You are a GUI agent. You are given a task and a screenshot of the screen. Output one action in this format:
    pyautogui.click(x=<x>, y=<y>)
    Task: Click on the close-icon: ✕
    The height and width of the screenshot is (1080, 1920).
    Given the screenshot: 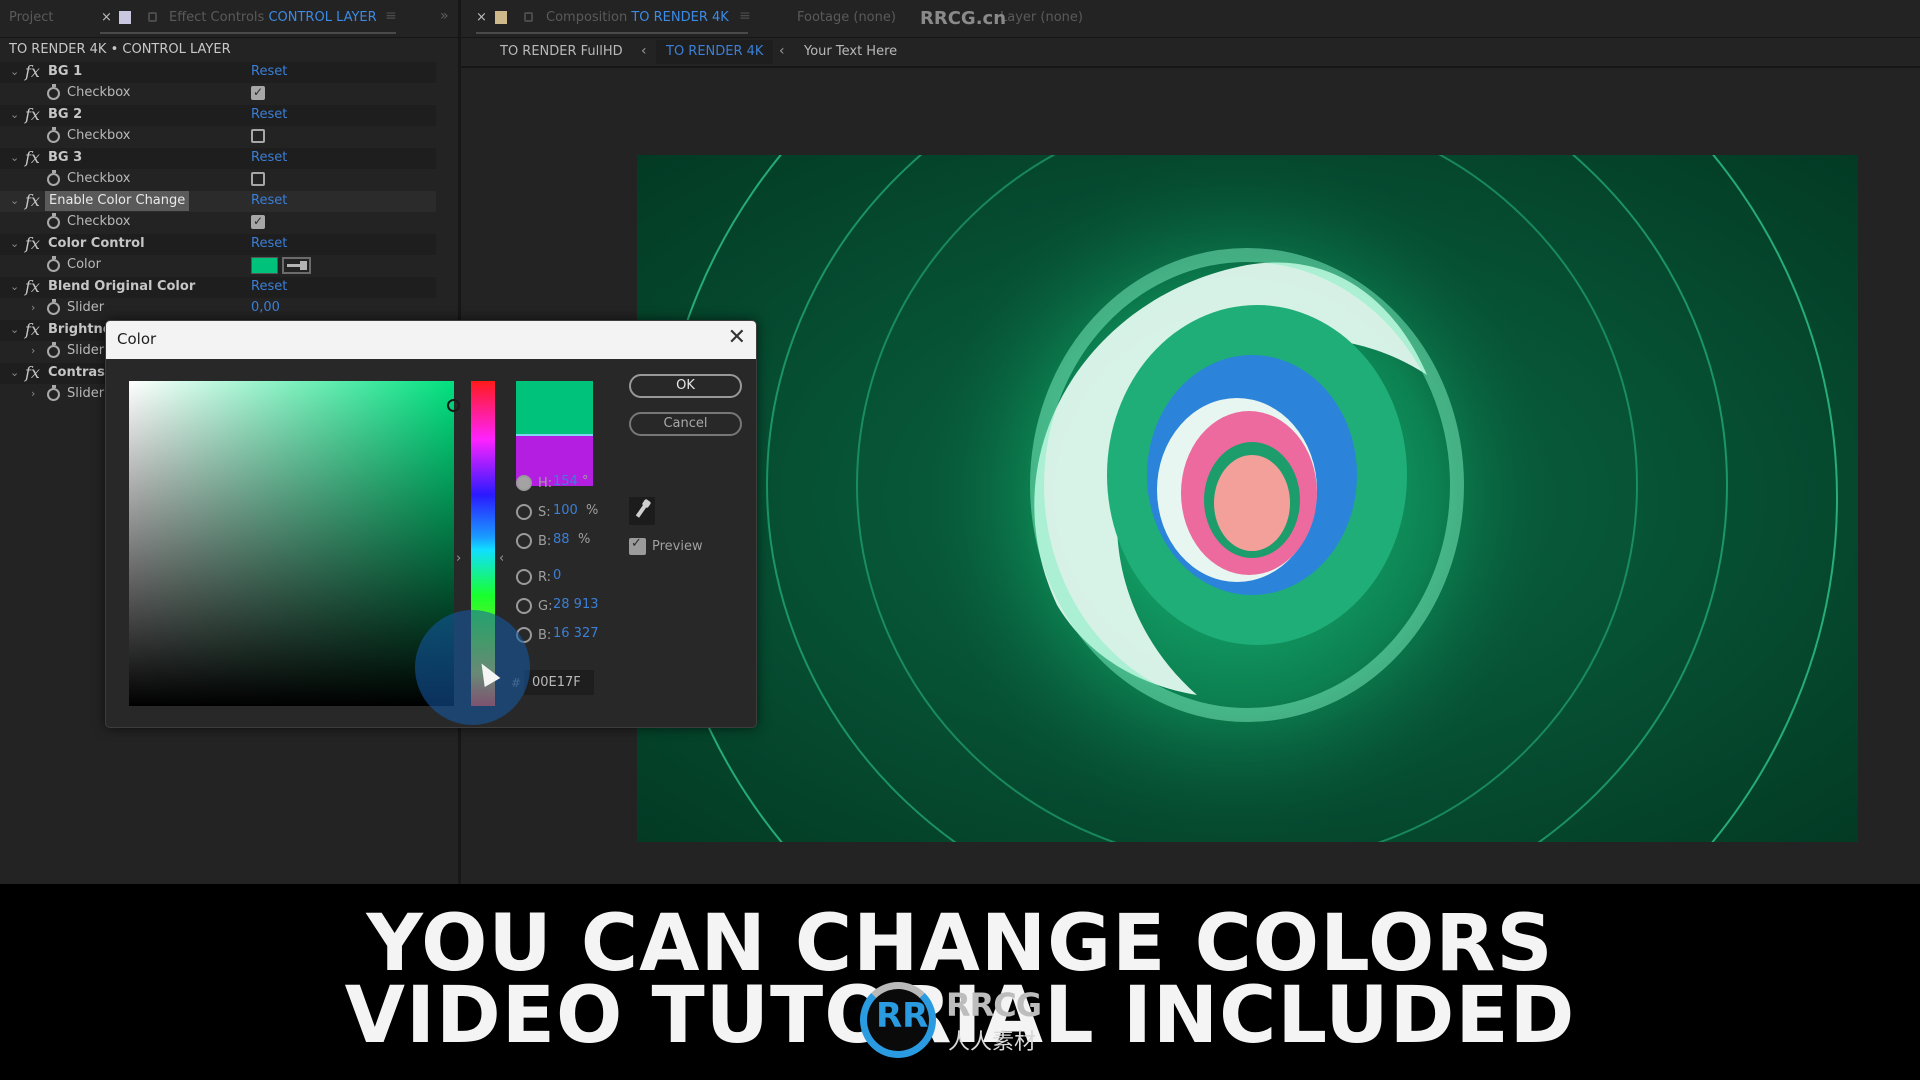 What is the action you would take?
    pyautogui.click(x=737, y=337)
    